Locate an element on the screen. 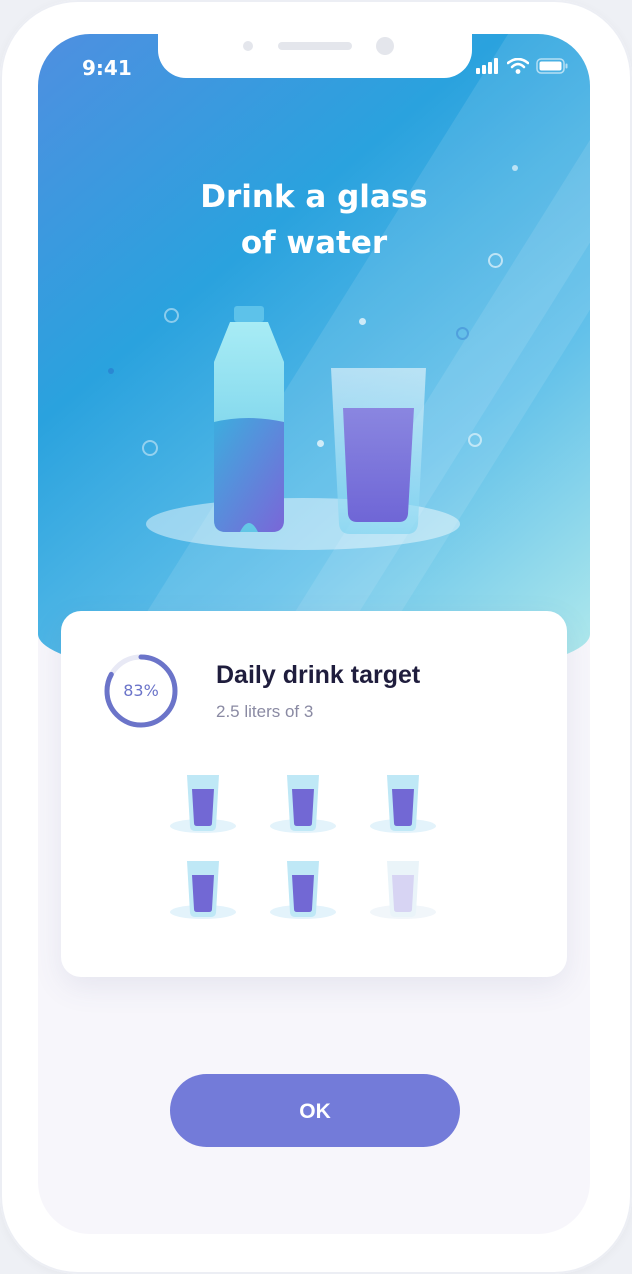  hero-title-line2: of water is located at coordinates (314, 243).